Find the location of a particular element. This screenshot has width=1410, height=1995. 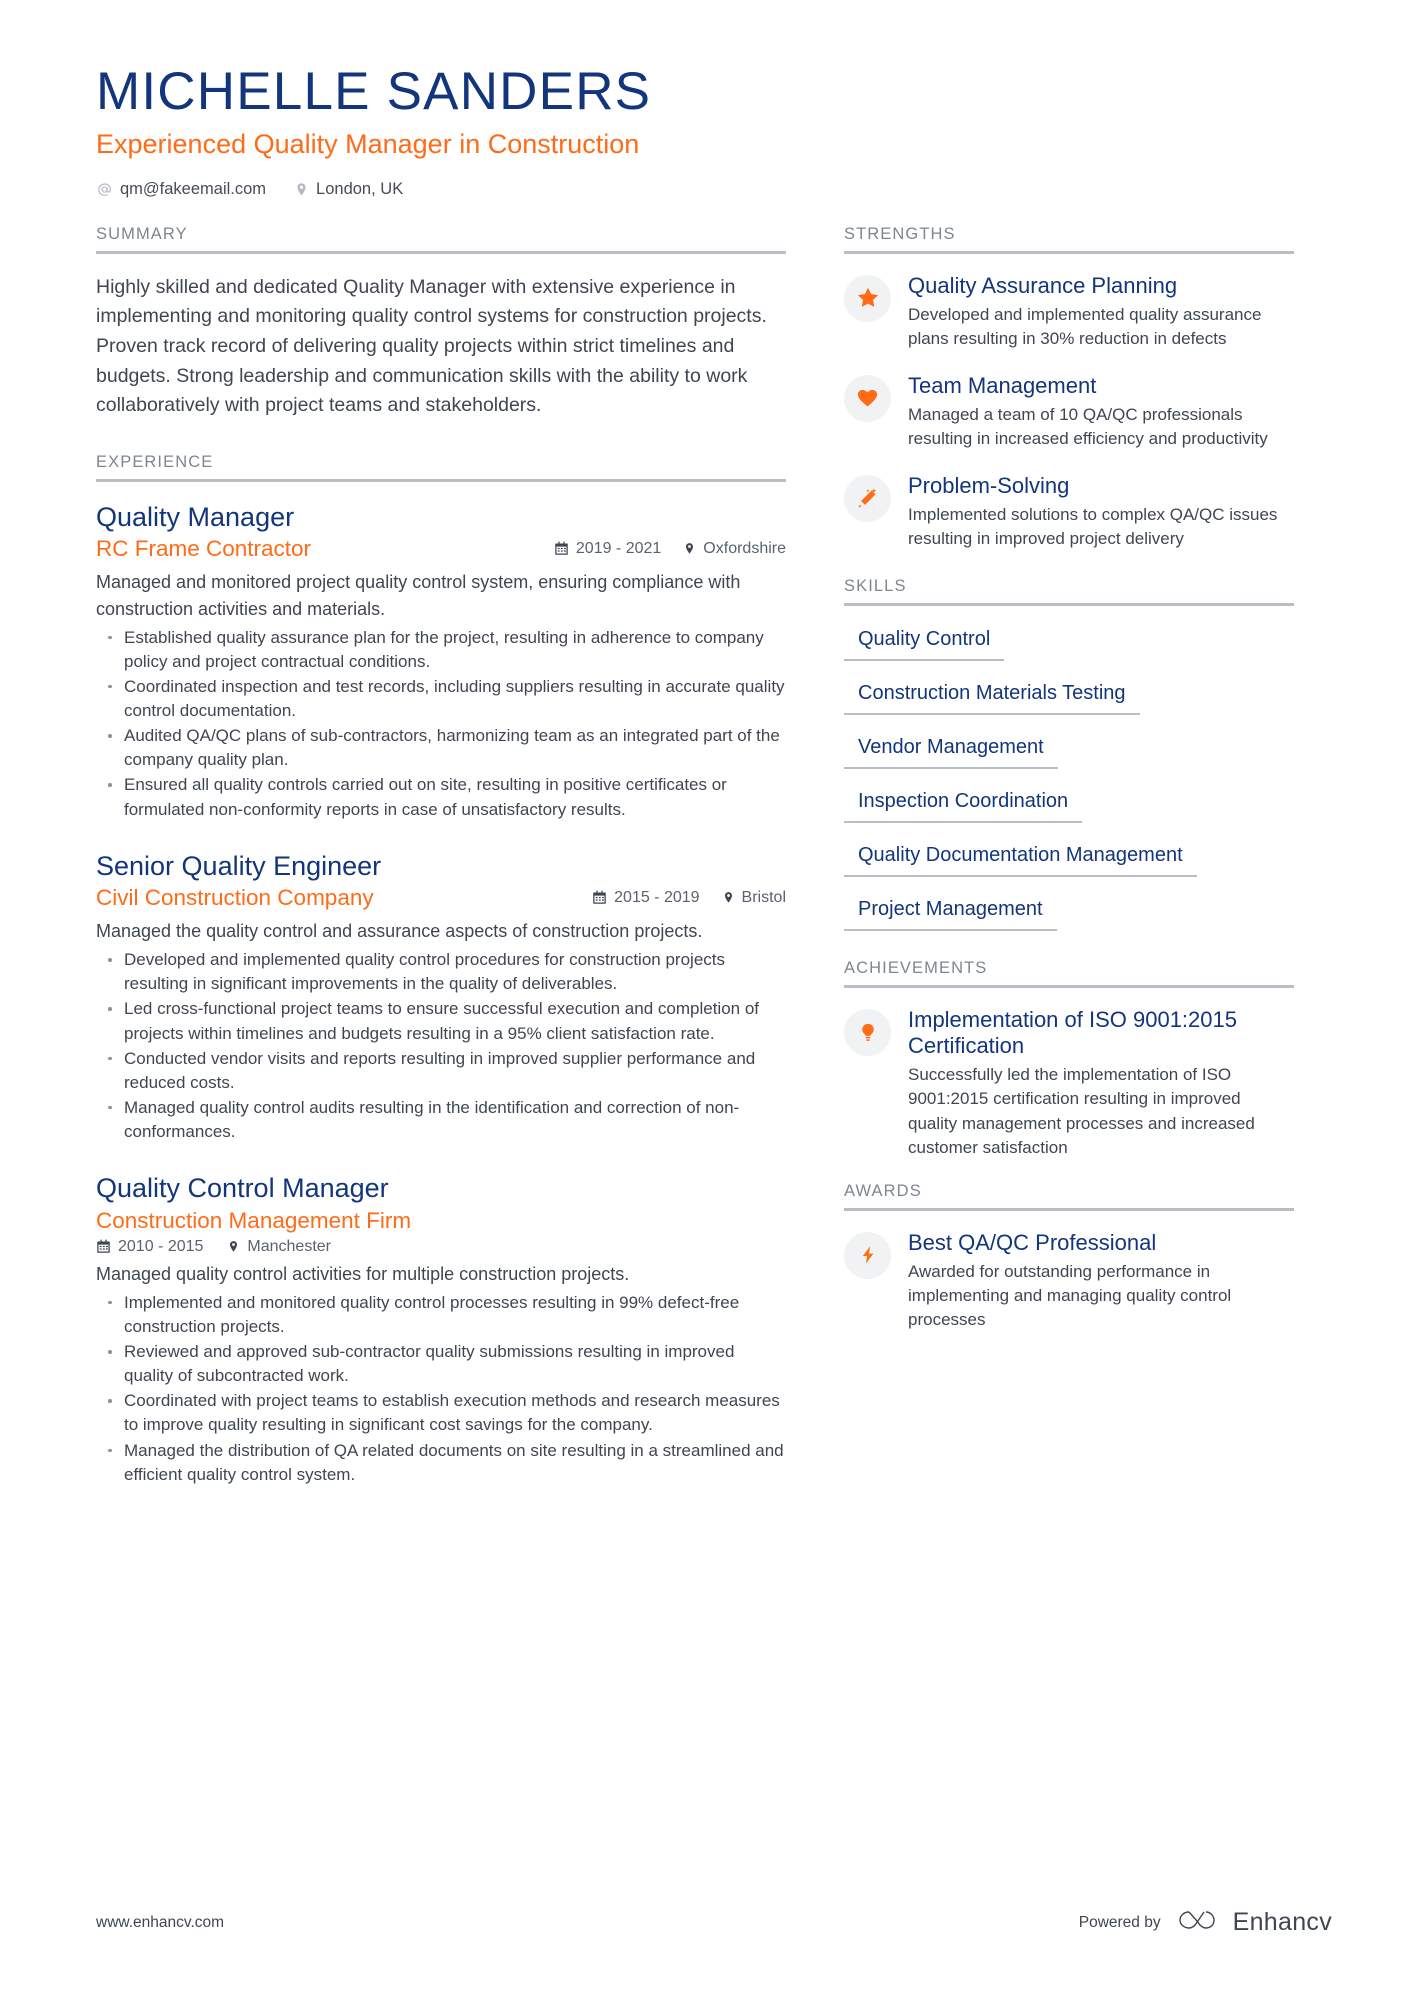

job-dates: 2010 - 2015 is located at coordinates (149, 1247).